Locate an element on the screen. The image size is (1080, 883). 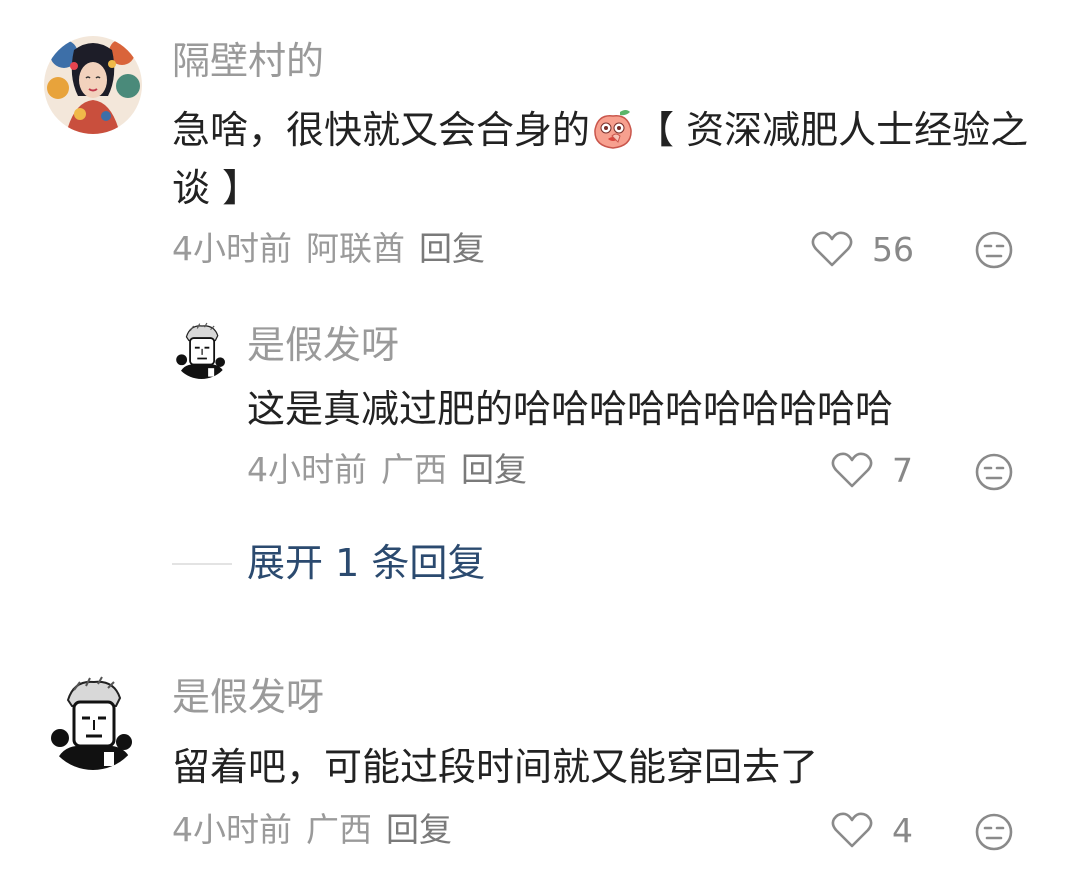
comment-text: 急啥，很快就又会合身的 【 资深减肥人士经验之谈 】 is located at coordinates (602, 159).